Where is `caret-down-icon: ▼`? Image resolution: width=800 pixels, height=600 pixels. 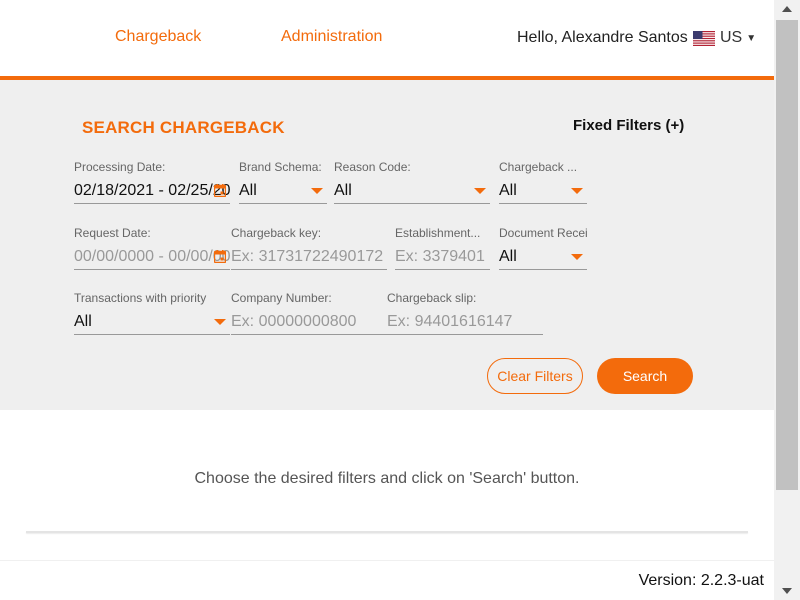
caret-down-icon: ▼ is located at coordinates (751, 38).